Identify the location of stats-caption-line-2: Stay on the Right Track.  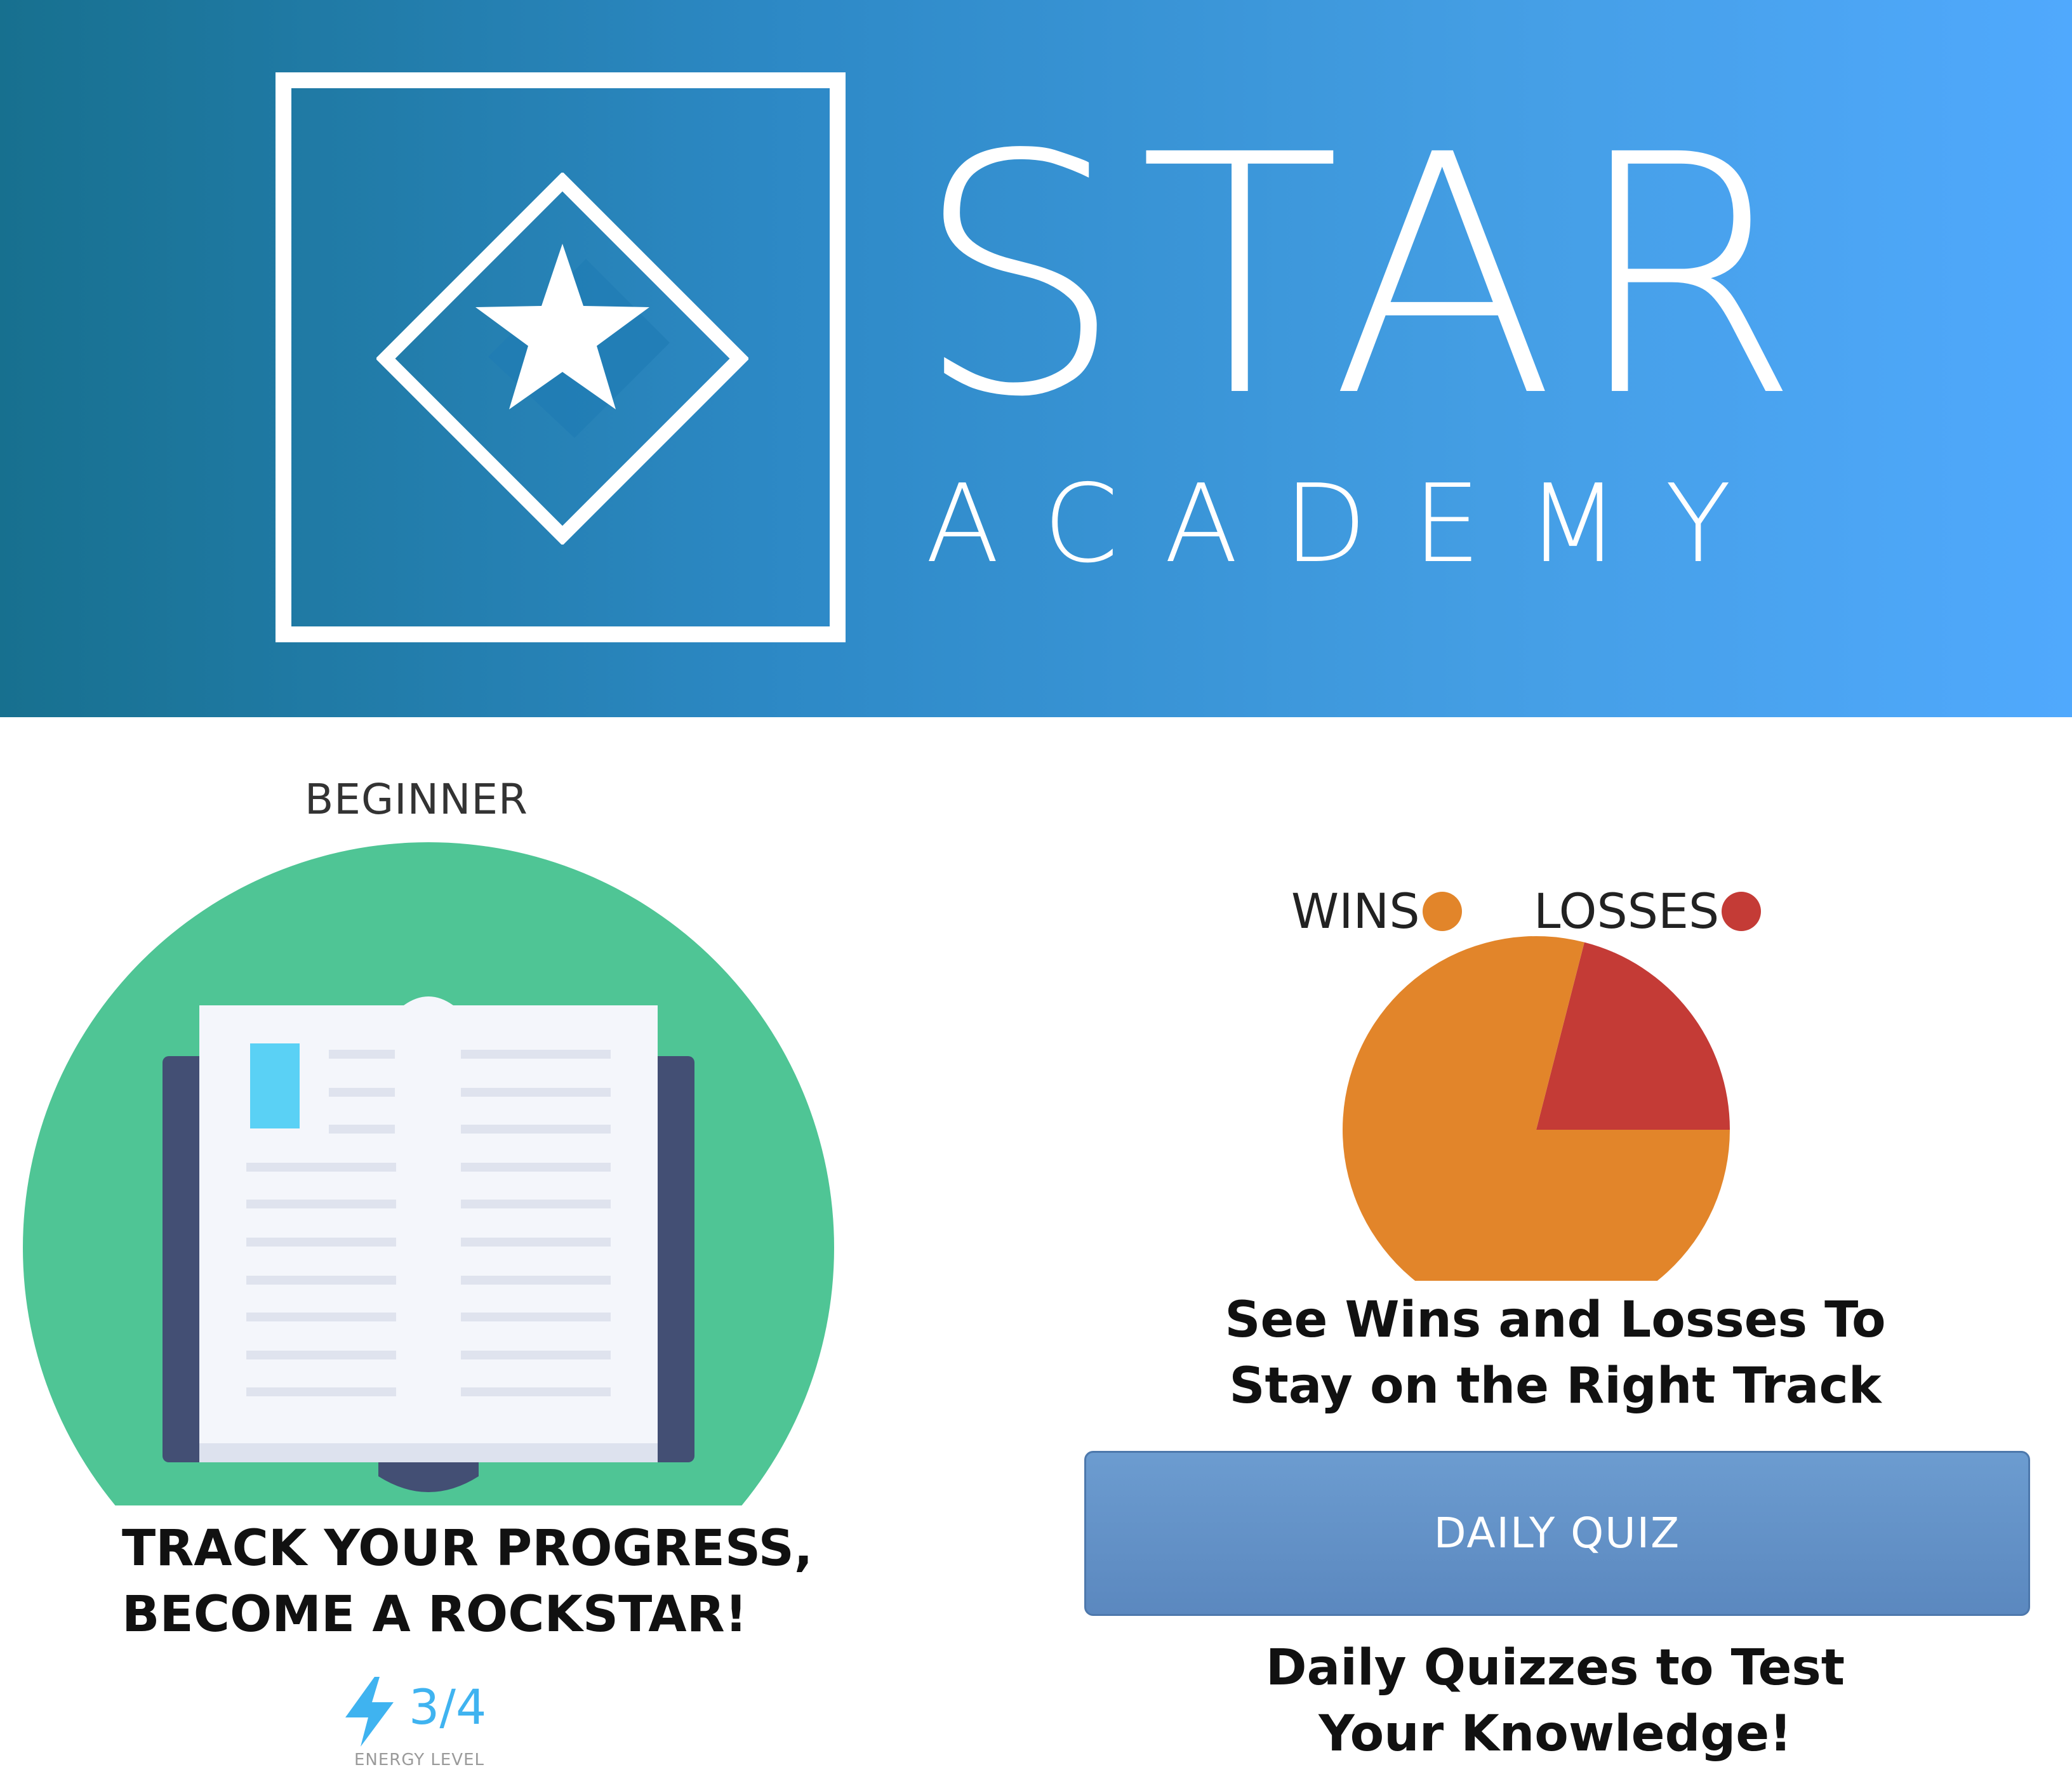
(1555, 1387).